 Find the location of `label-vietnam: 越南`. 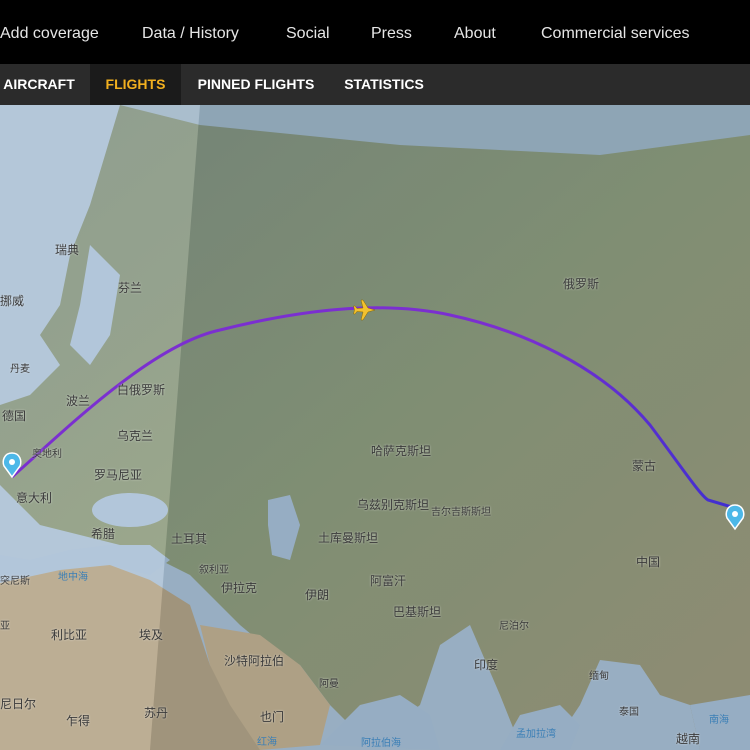

label-vietnam: 越南 is located at coordinates (688, 739).